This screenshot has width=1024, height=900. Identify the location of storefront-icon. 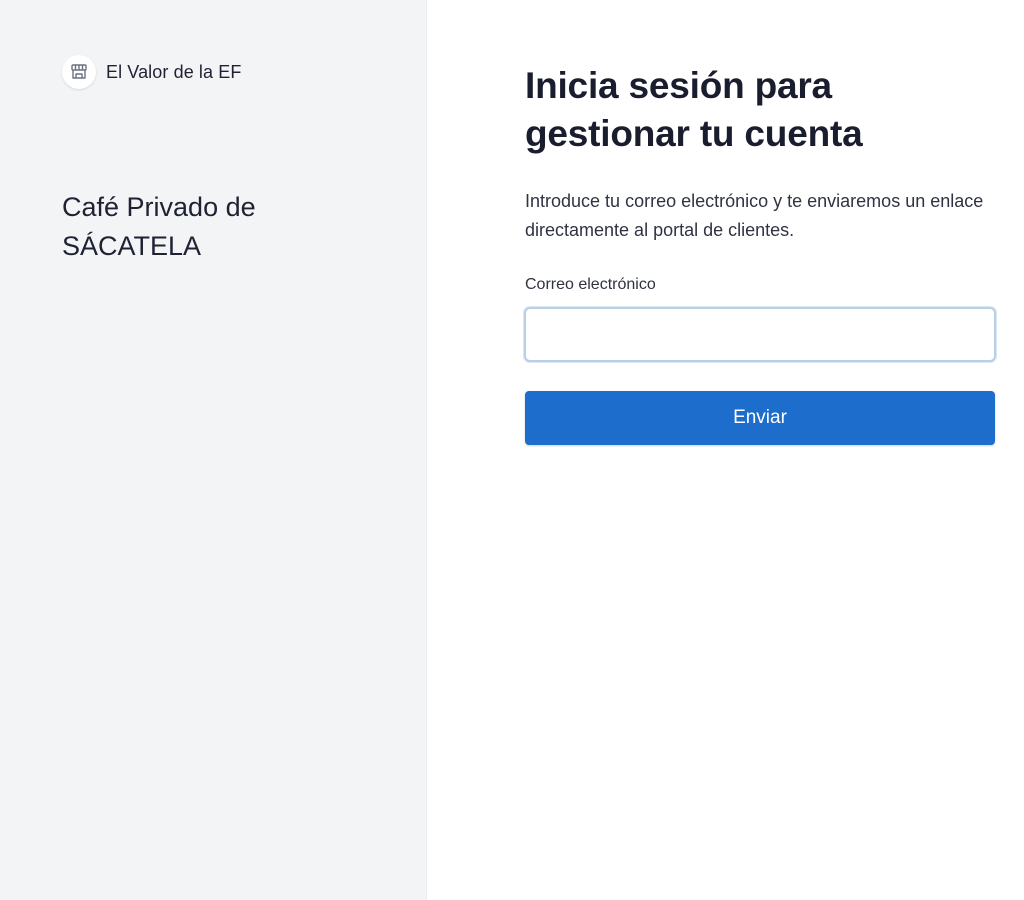
(79, 72).